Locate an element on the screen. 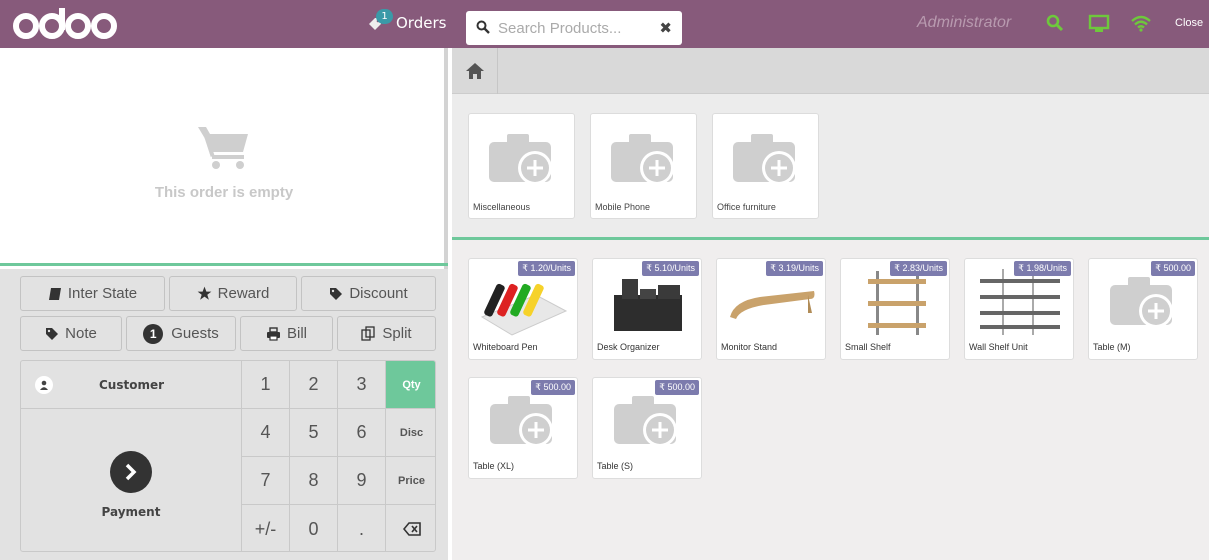 The width and height of the screenshot is (1209, 560). inter-state-label: Inter State is located at coordinates (102, 293).